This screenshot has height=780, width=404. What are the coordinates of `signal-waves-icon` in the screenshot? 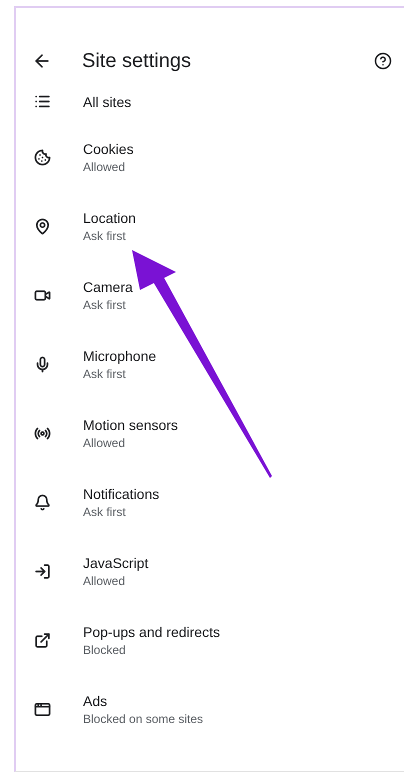 It's located at (42, 433).